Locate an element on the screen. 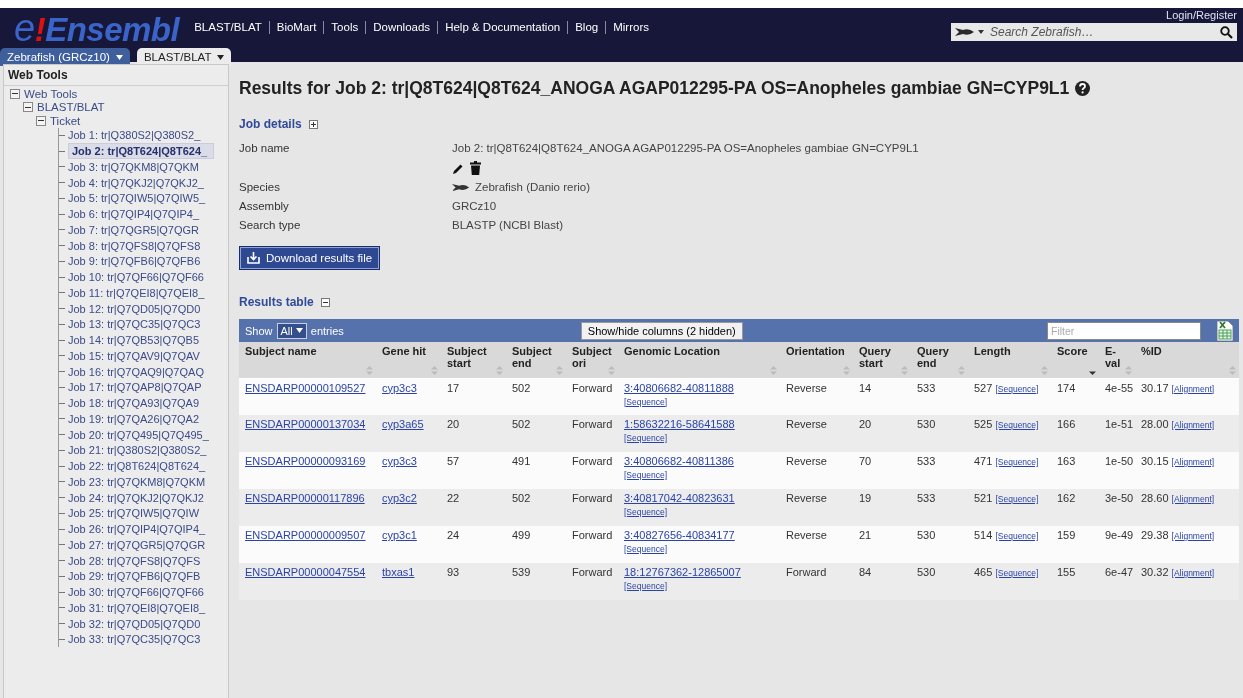 The height and width of the screenshot is (698, 1243). job-item: Job 18: tr|Q7QA93|Q7QA9 is located at coordinates (134, 403).